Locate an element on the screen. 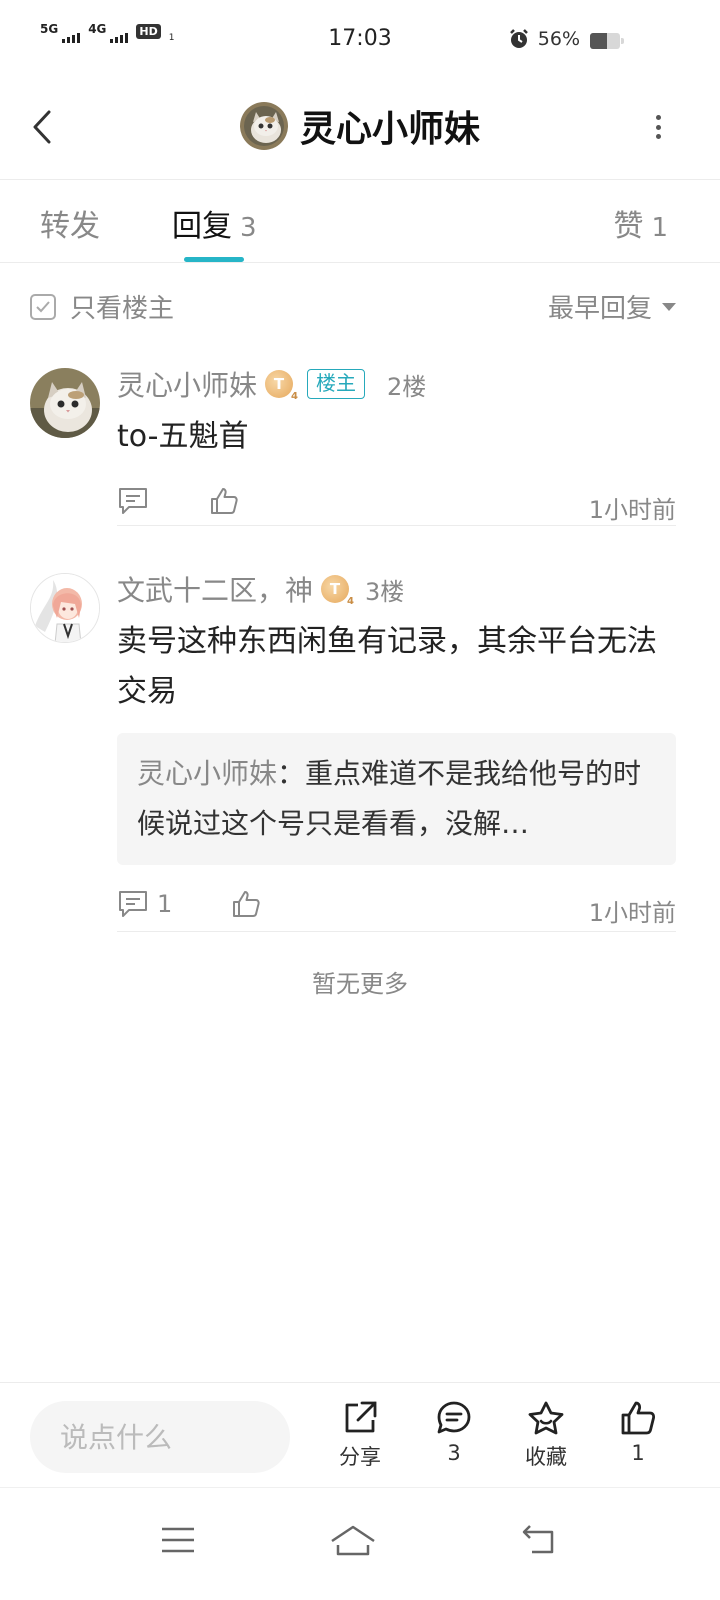 The width and height of the screenshot is (720, 1600). home-button is located at coordinates (353, 1540).